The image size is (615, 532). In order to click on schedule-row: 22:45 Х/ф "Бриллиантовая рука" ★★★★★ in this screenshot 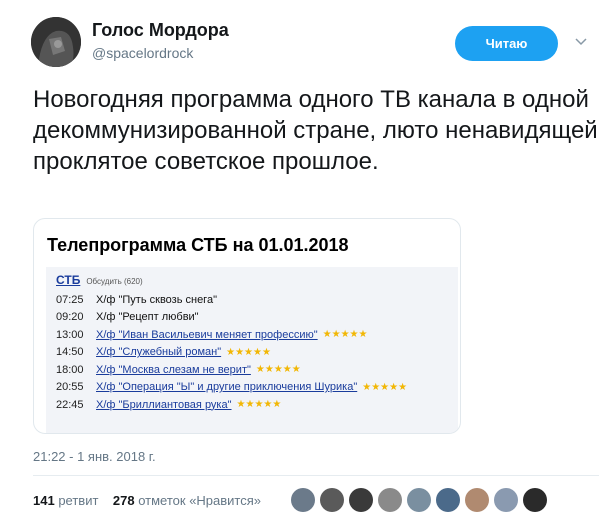, I will do `click(231, 405)`.